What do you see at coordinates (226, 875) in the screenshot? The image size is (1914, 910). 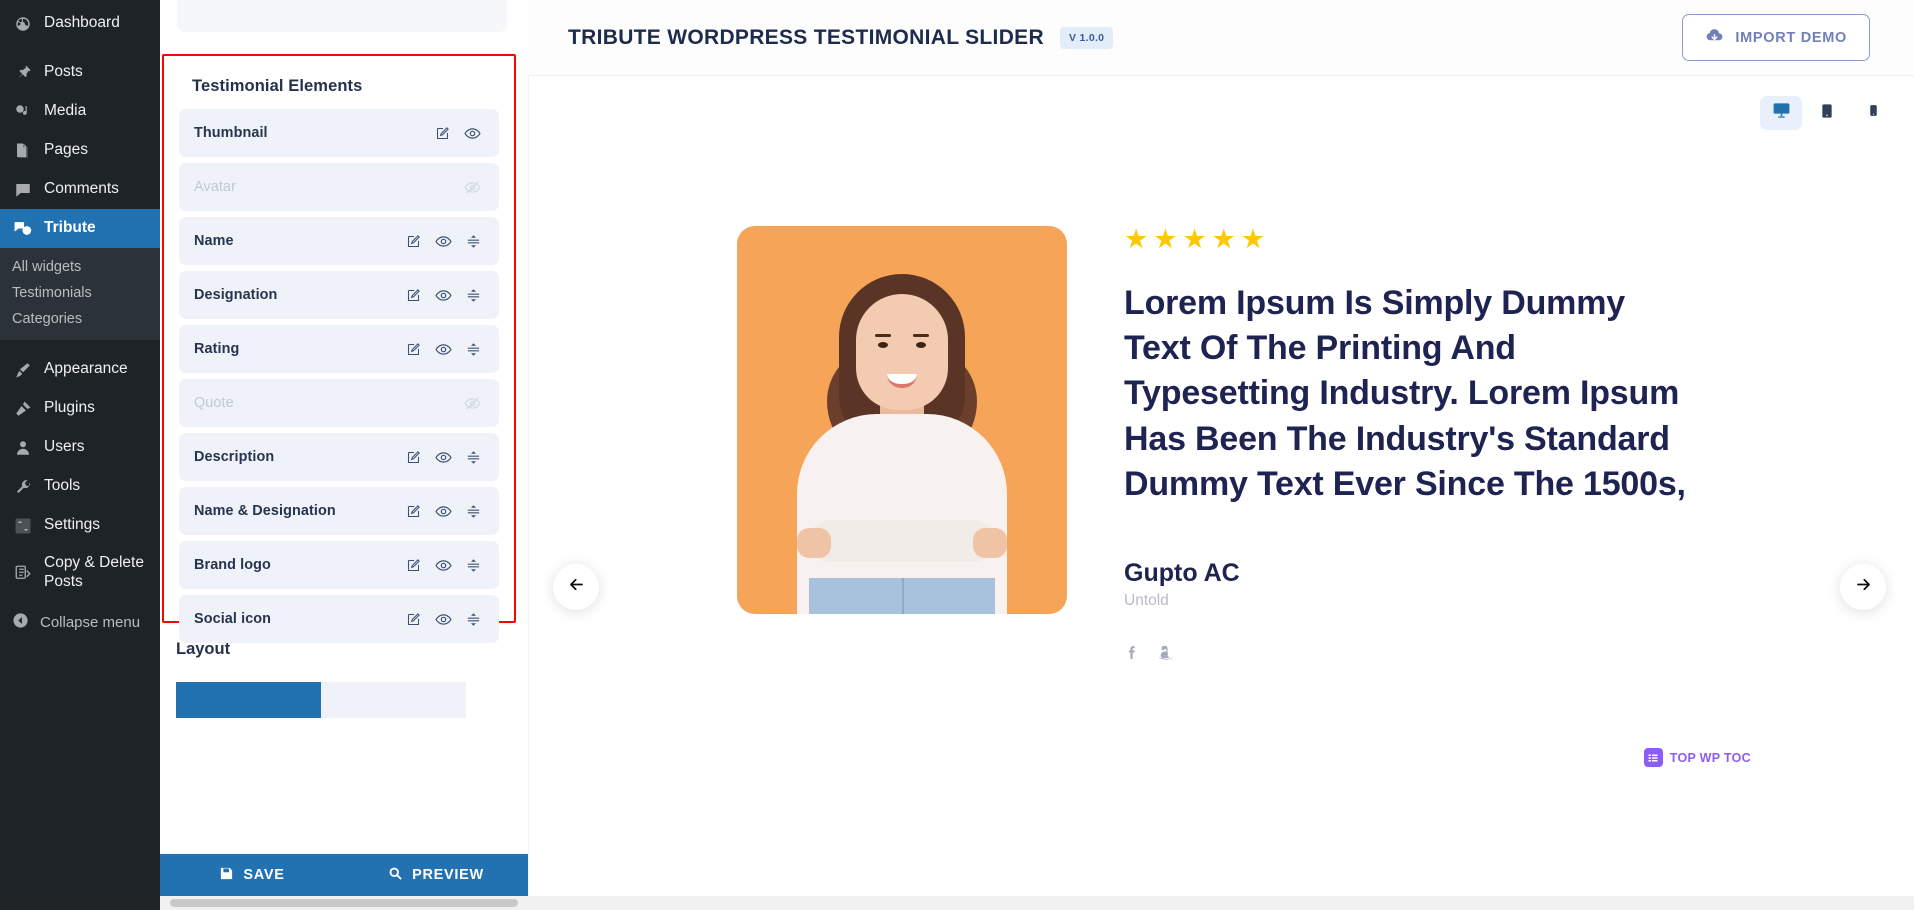 I see `floppy-disk-icon` at bounding box center [226, 875].